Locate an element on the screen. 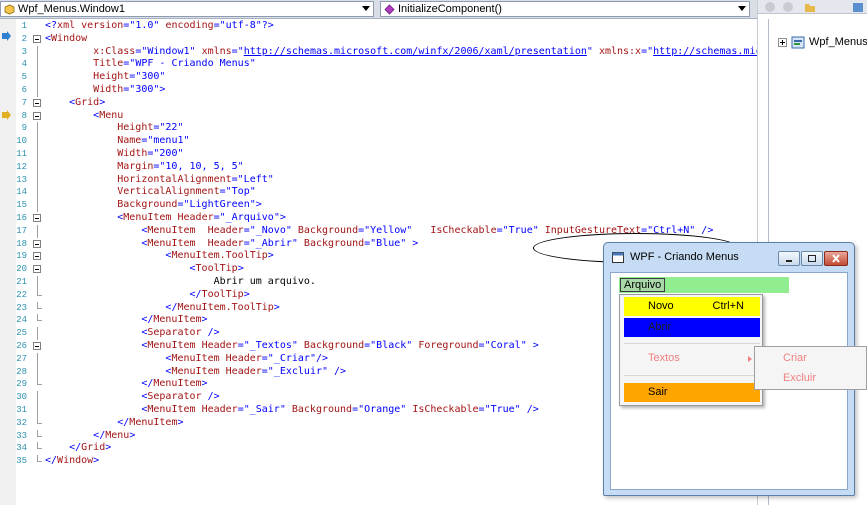 This screenshot has width=867, height=505. code-token: Window is located at coordinates (69, 38).